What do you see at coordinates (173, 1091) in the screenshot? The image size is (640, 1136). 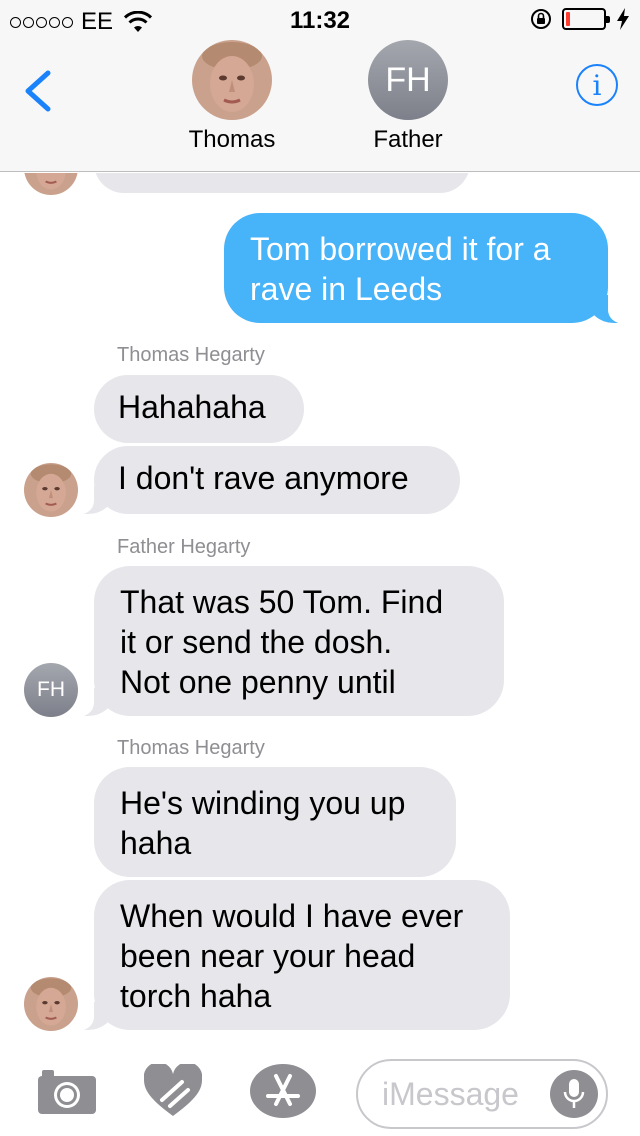 I see `digital-touch-heart-icon` at bounding box center [173, 1091].